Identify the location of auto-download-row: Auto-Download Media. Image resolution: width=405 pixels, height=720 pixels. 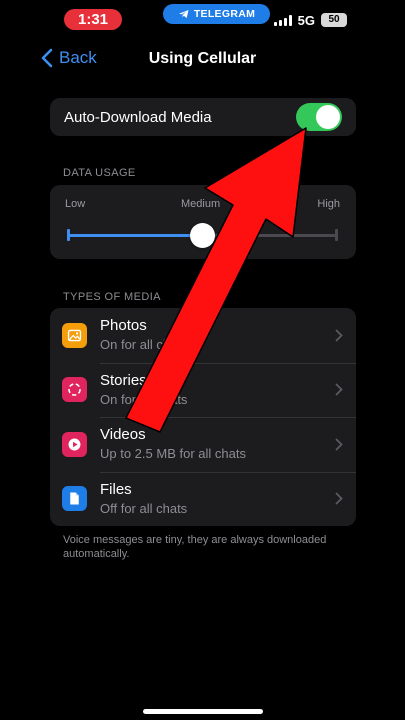
(203, 117).